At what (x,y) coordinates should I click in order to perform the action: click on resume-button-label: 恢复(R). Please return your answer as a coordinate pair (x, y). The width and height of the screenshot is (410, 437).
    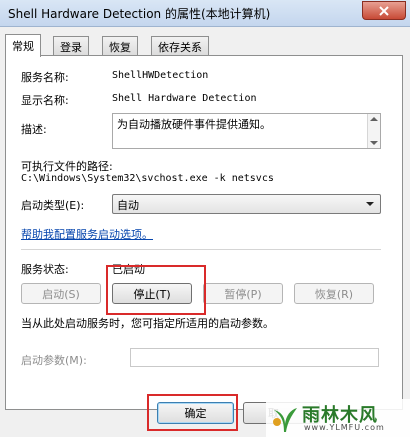
    Looking at the image, I should click on (334, 294).